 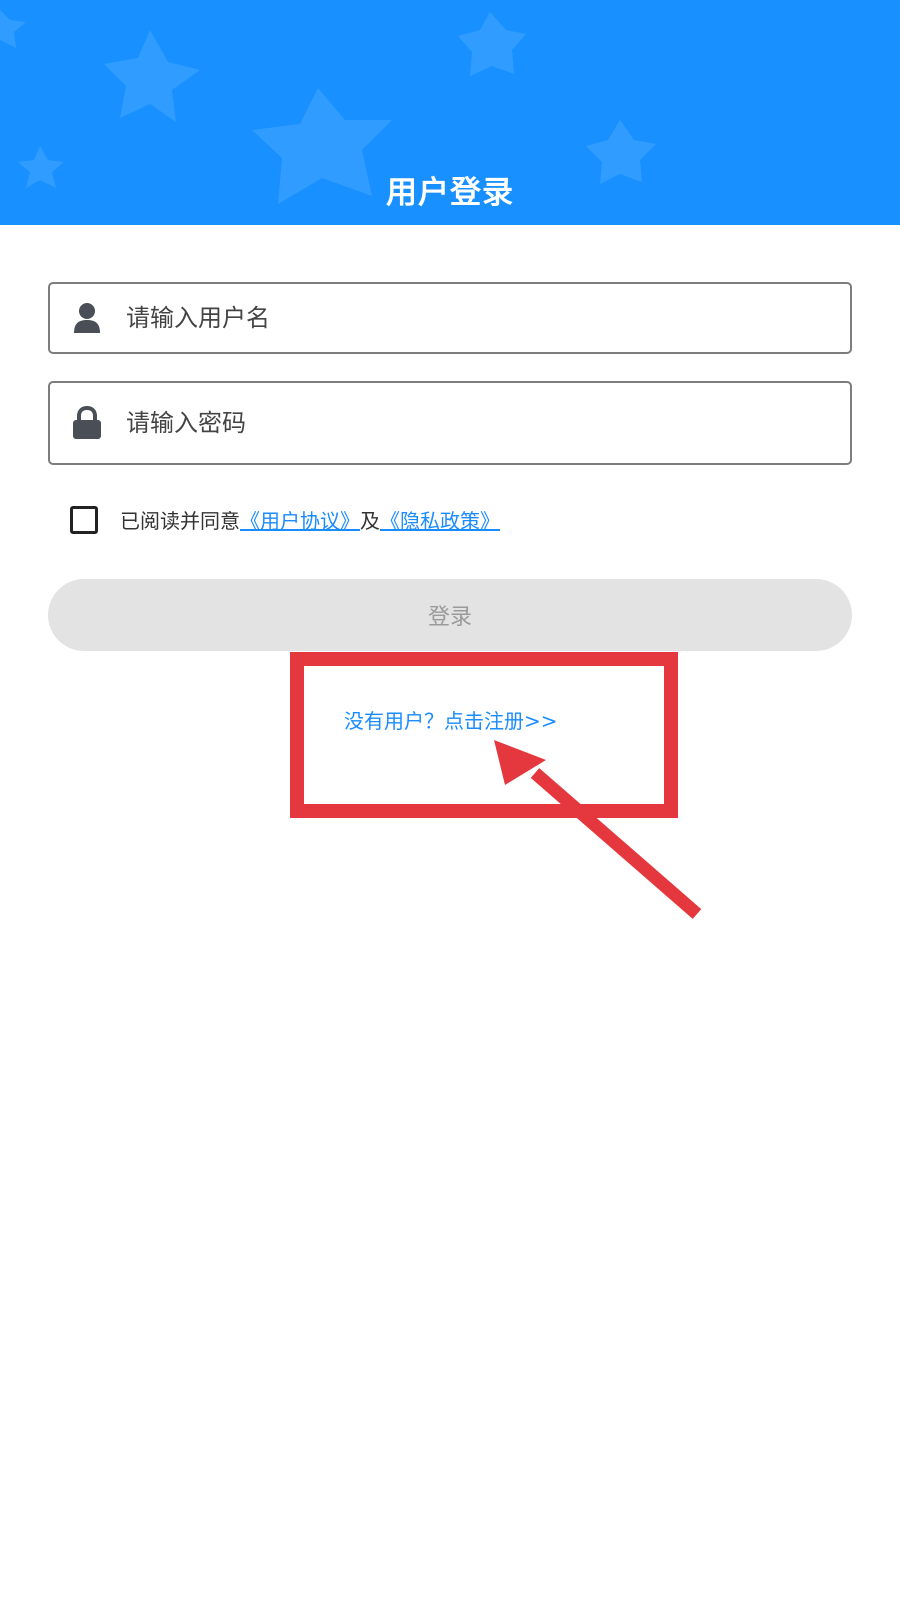 I want to click on agreement-row: 已阅读并同意 《用户协议》 及 《隐私政策》, so click(x=285, y=519).